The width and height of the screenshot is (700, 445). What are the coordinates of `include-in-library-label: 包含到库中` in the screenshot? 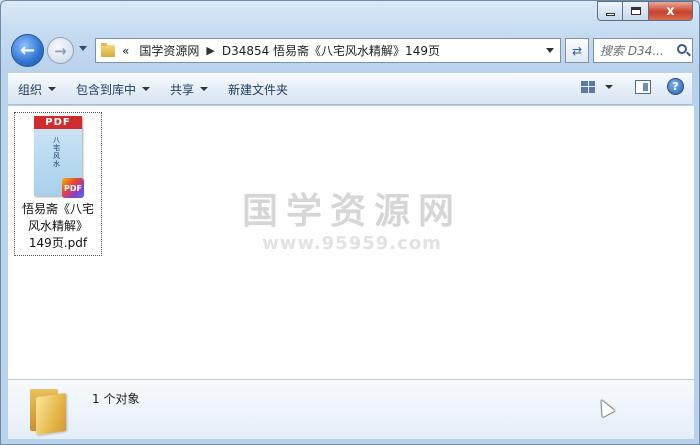 It's located at (106, 89).